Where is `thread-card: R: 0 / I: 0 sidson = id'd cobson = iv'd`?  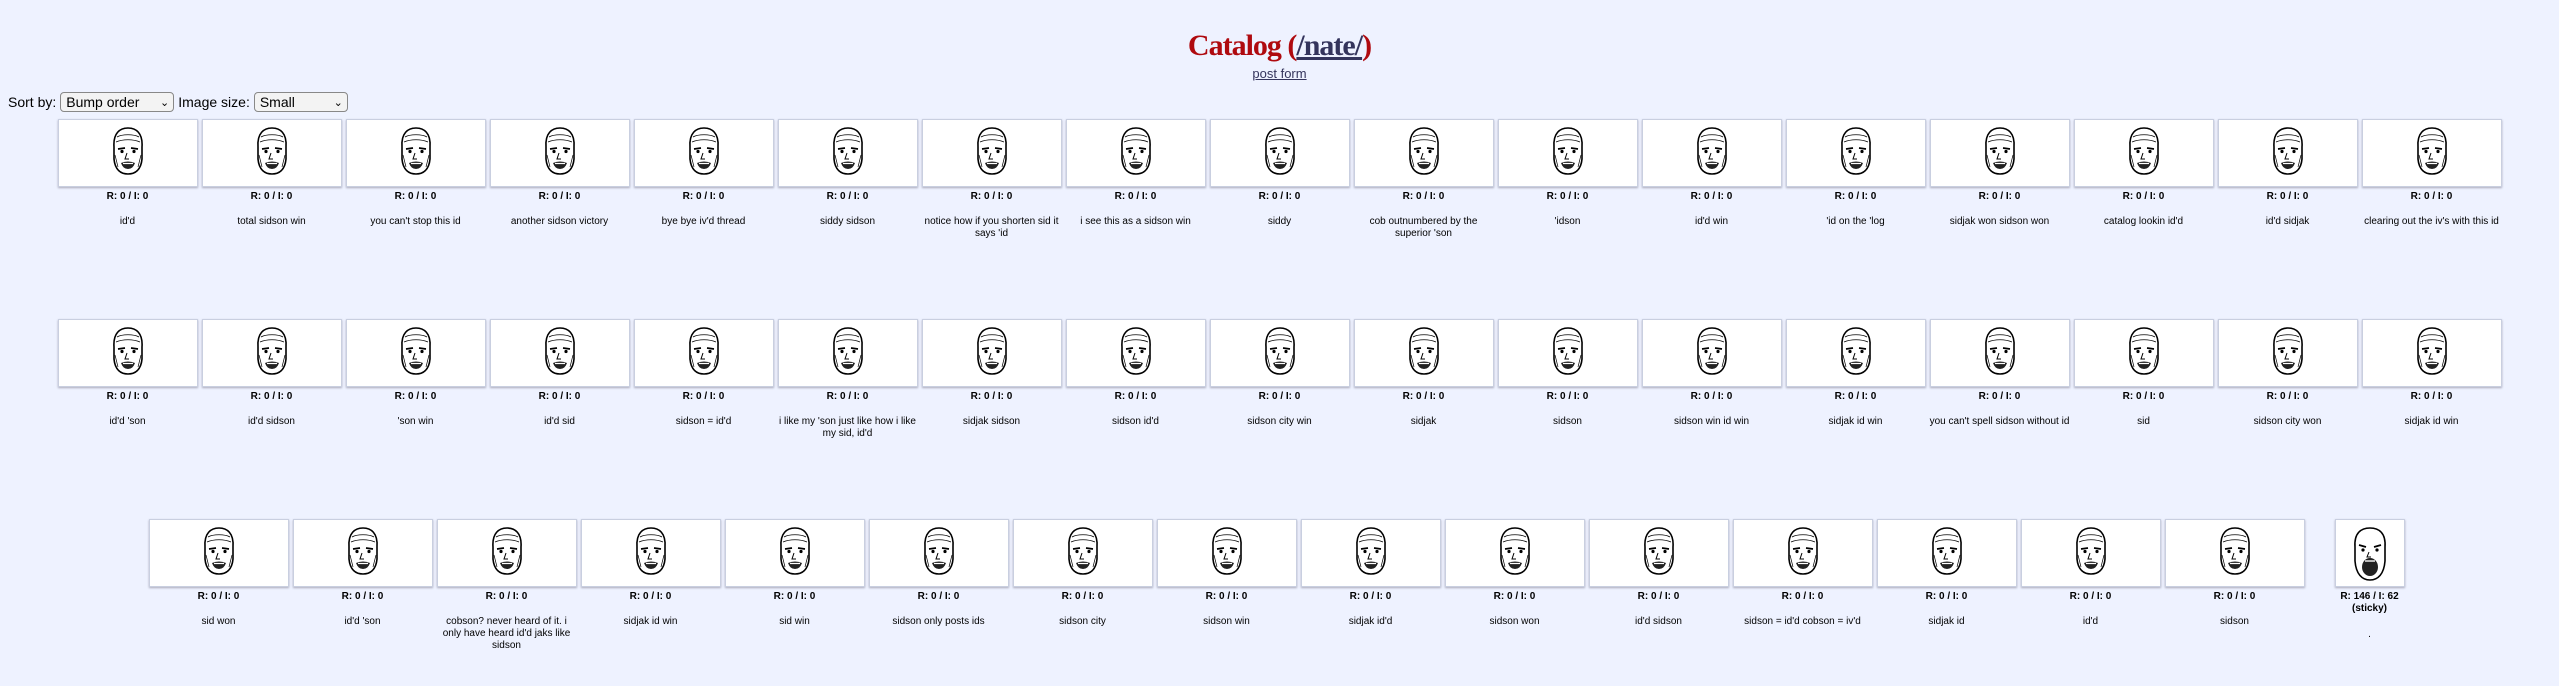
thread-card: R: 0 / I: 0 sidson = id'd cobson = iv'd is located at coordinates (1803, 585).